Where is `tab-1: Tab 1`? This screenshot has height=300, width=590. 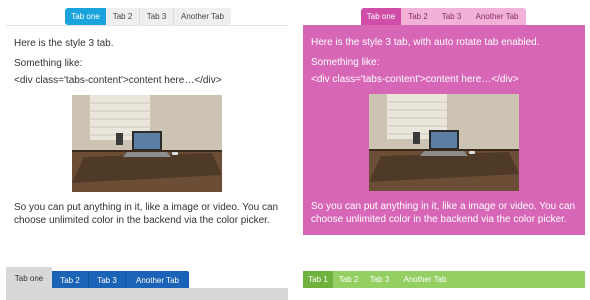 tab-1: Tab 1 is located at coordinates (318, 279).